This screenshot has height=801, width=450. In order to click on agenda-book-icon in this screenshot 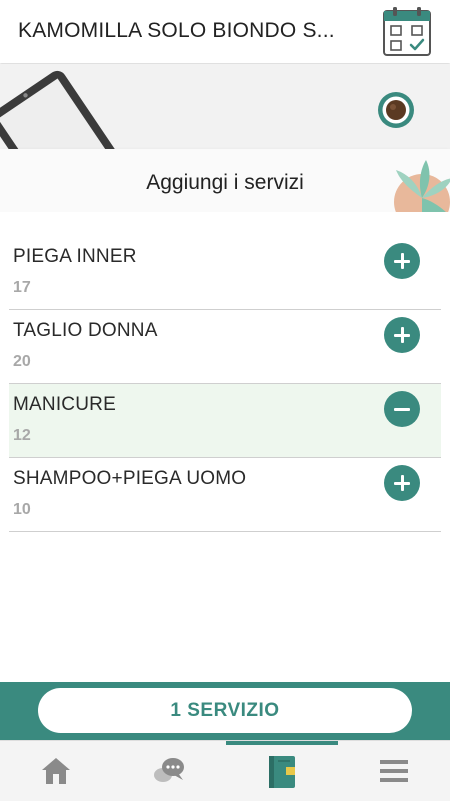, I will do `click(282, 772)`.